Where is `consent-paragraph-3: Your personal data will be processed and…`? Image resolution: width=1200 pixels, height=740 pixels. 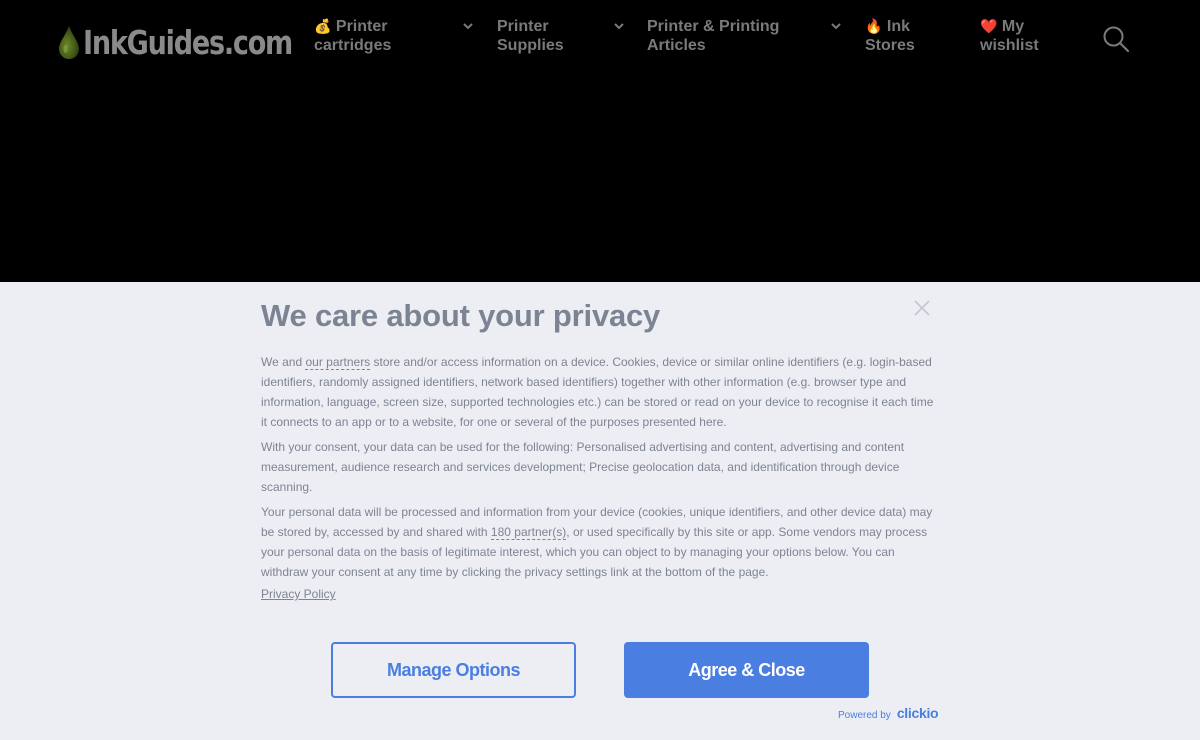
consent-paragraph-3: Your personal data will be processed and… is located at coordinates (601, 542).